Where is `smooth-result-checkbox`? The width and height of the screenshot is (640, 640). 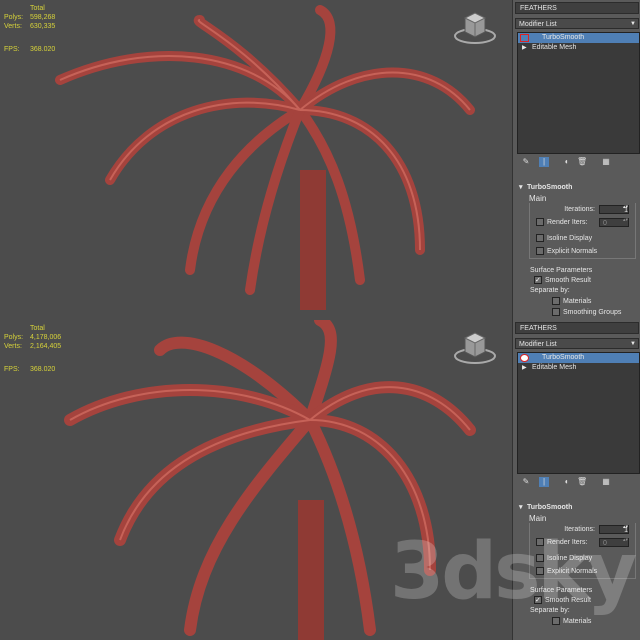
smooth-result-checkbox is located at coordinates (538, 280).